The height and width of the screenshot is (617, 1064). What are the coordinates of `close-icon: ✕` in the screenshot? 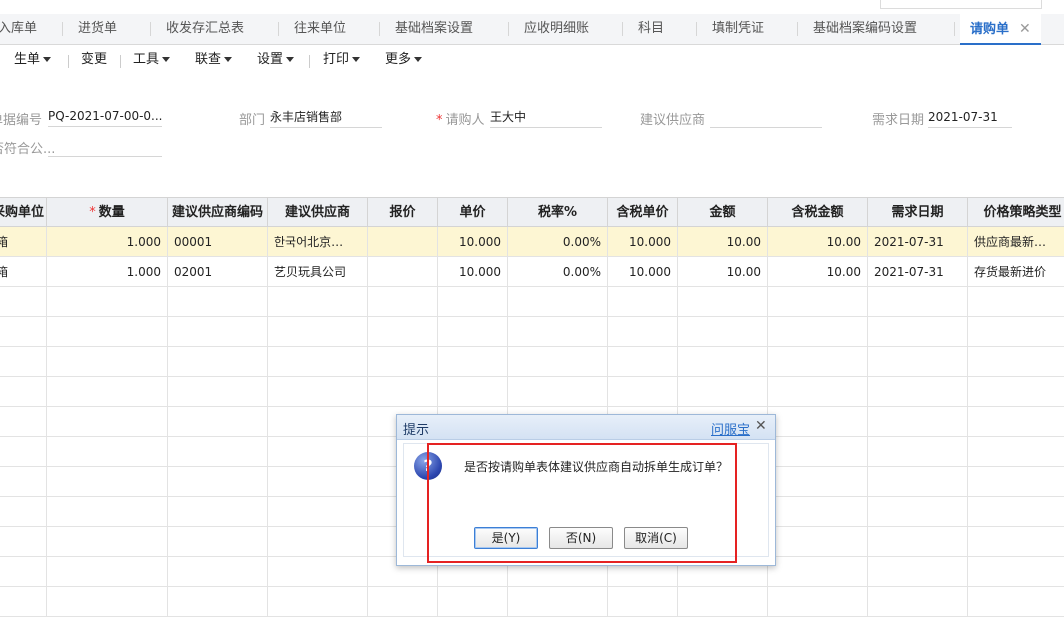 It's located at (761, 426).